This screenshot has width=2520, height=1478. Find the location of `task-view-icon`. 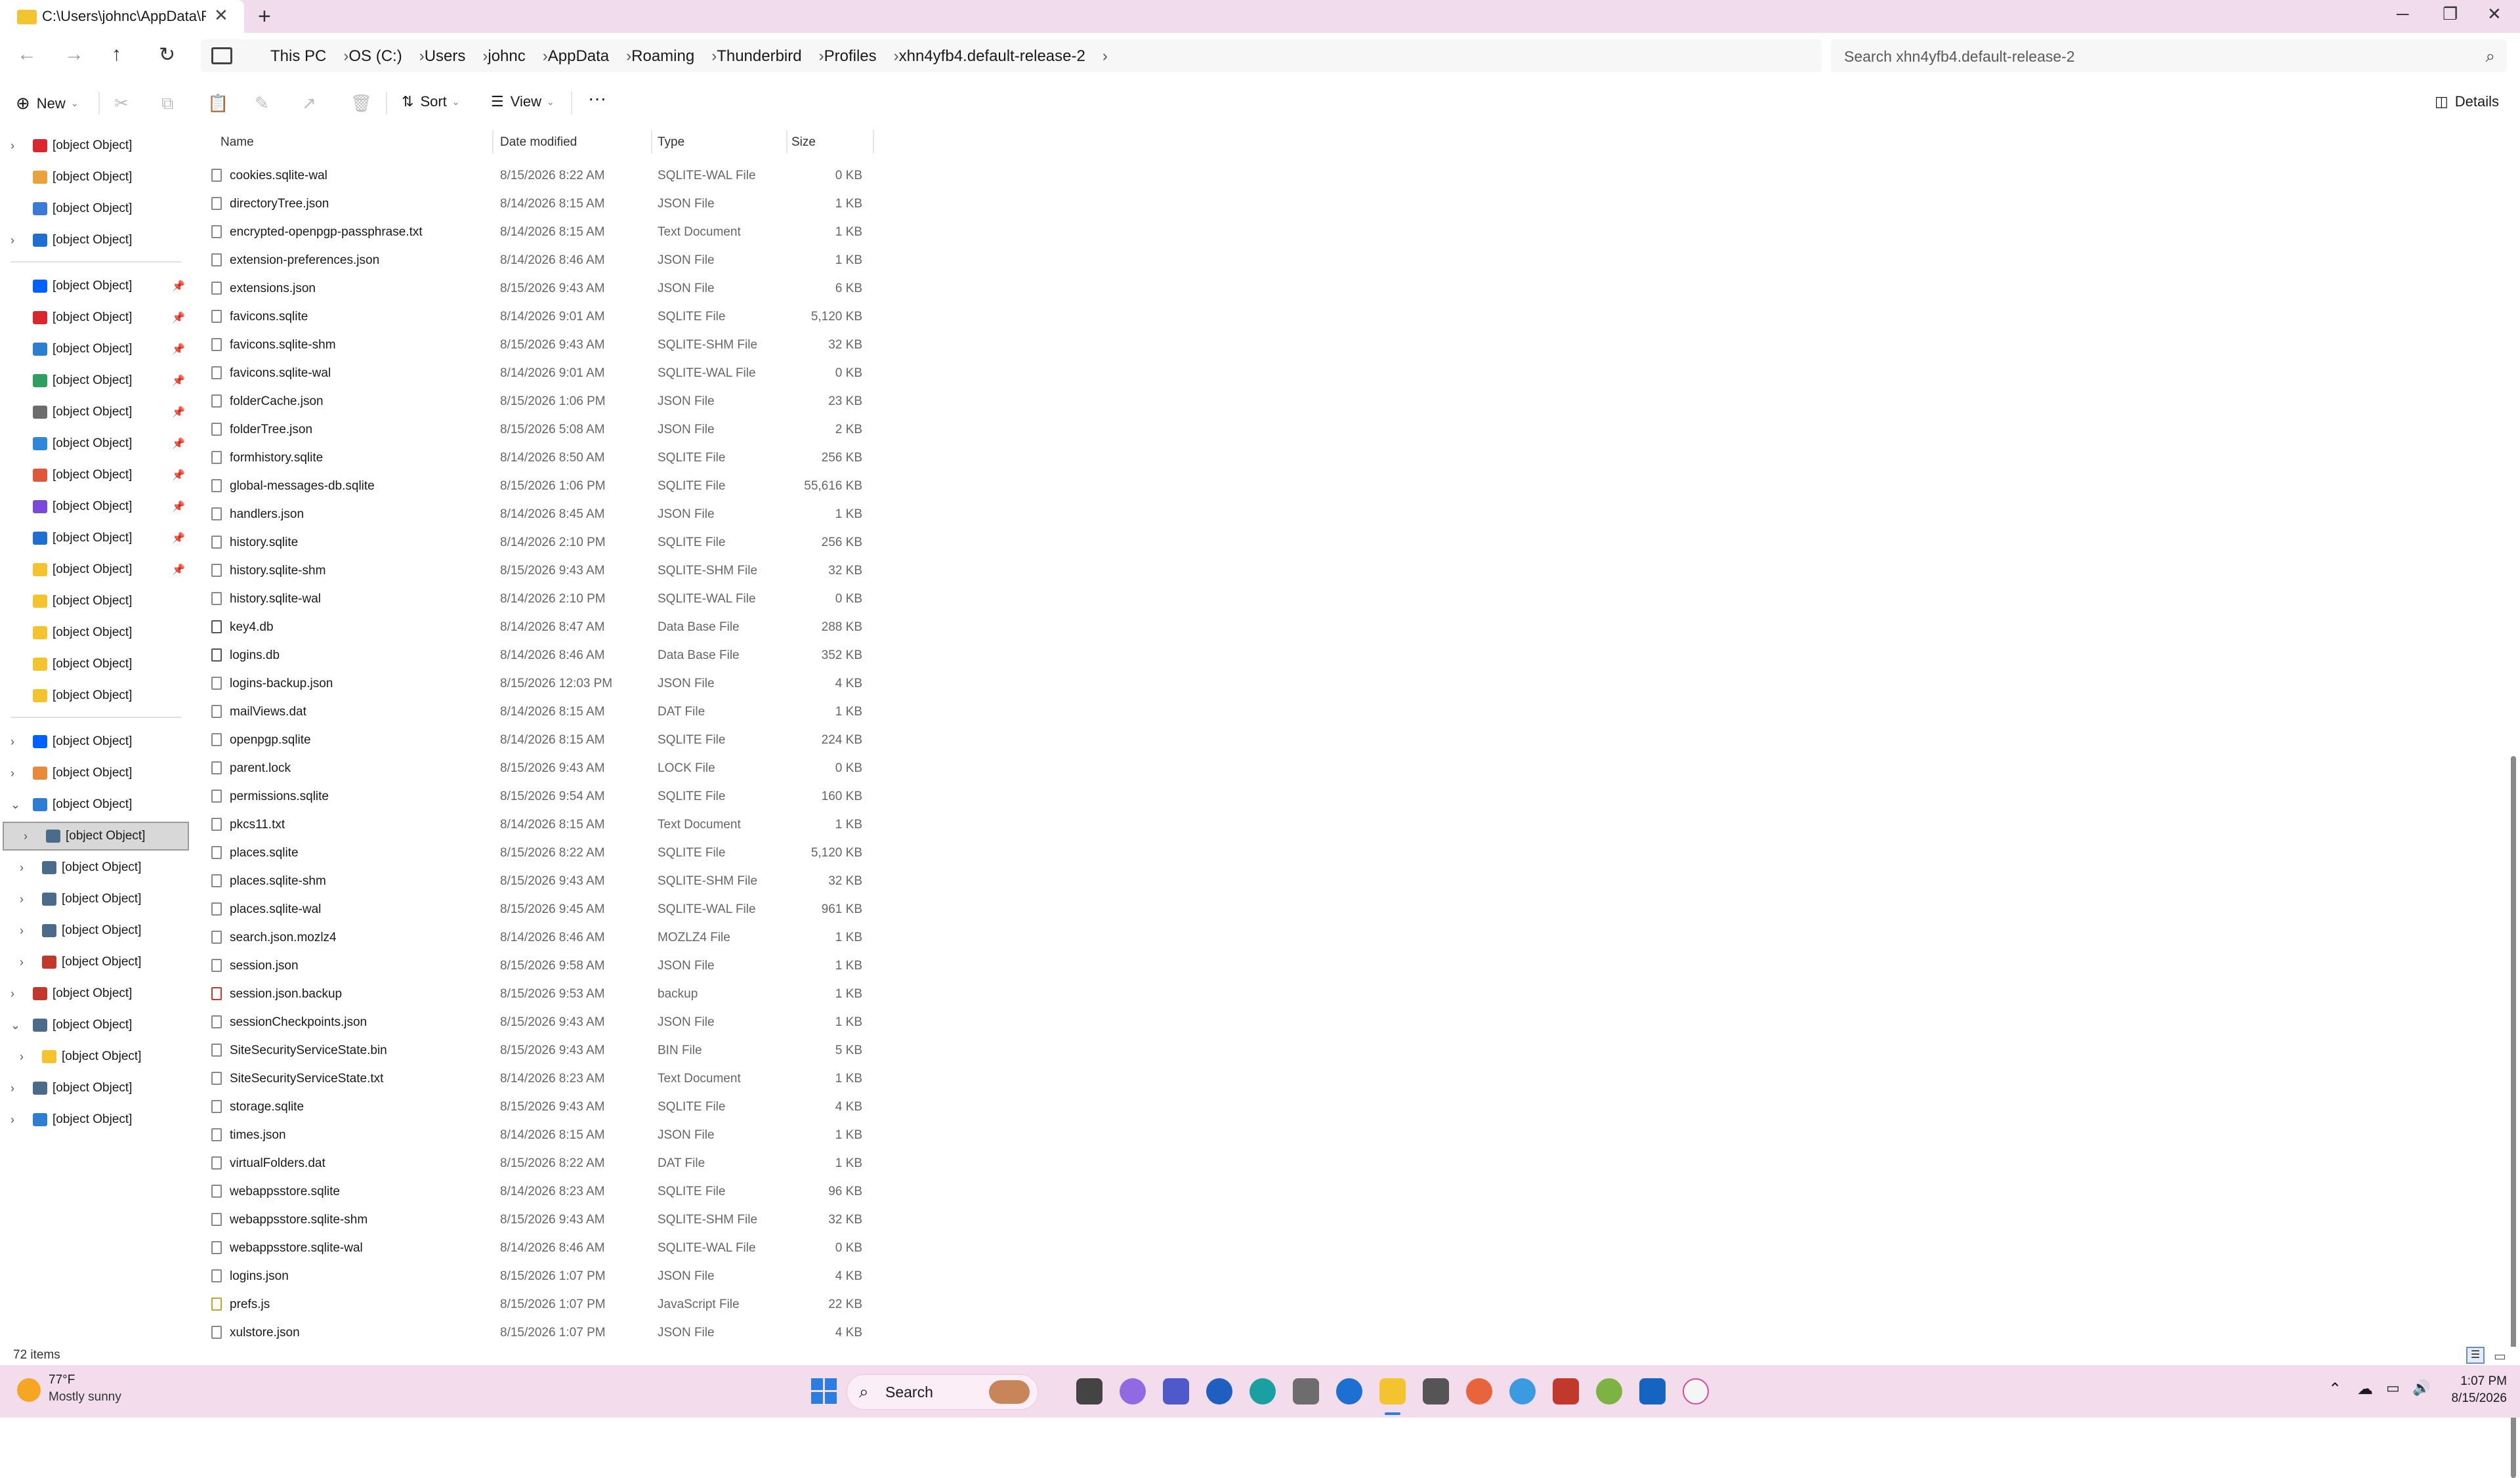

task-view-icon is located at coordinates (1089, 1391).